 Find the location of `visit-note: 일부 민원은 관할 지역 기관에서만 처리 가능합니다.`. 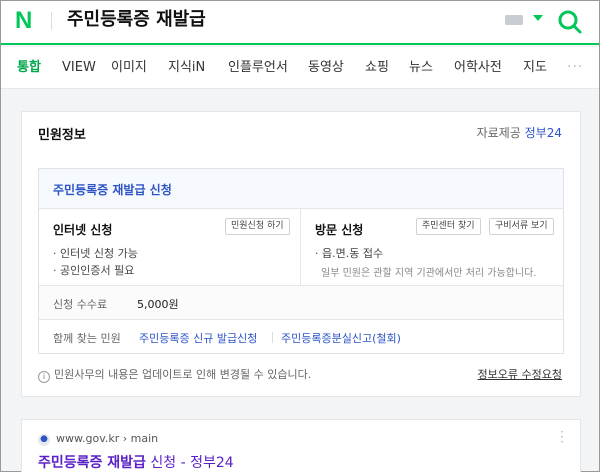

visit-note: 일부 민원은 관할 지역 기관에서만 처리 가능합니다. is located at coordinates (429, 273).